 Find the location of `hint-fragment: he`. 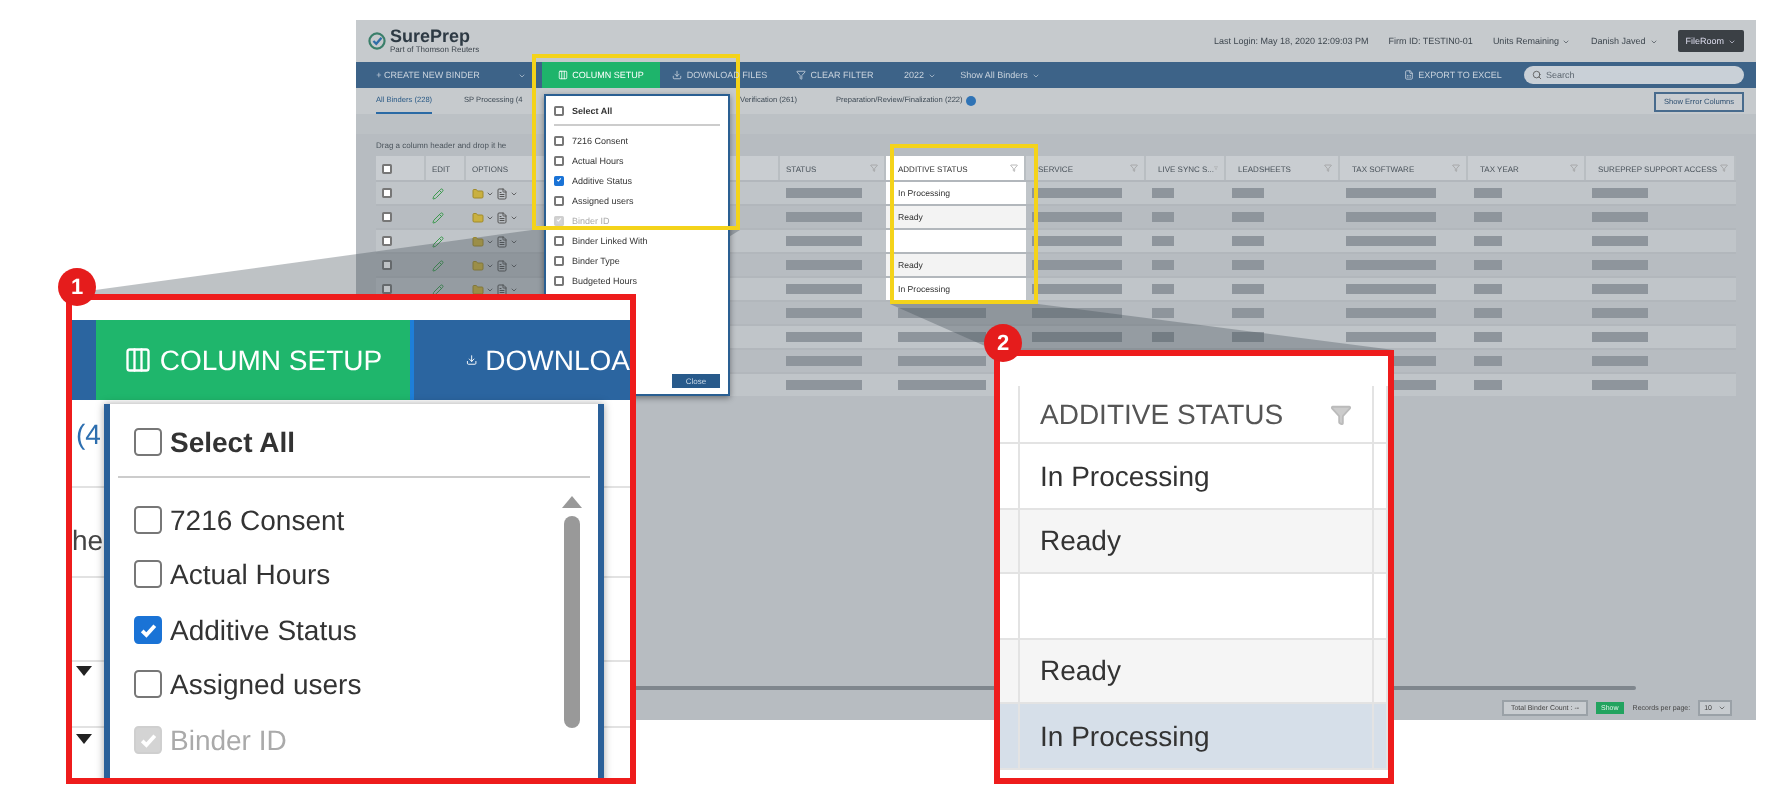

hint-fragment: he is located at coordinates (88, 540).